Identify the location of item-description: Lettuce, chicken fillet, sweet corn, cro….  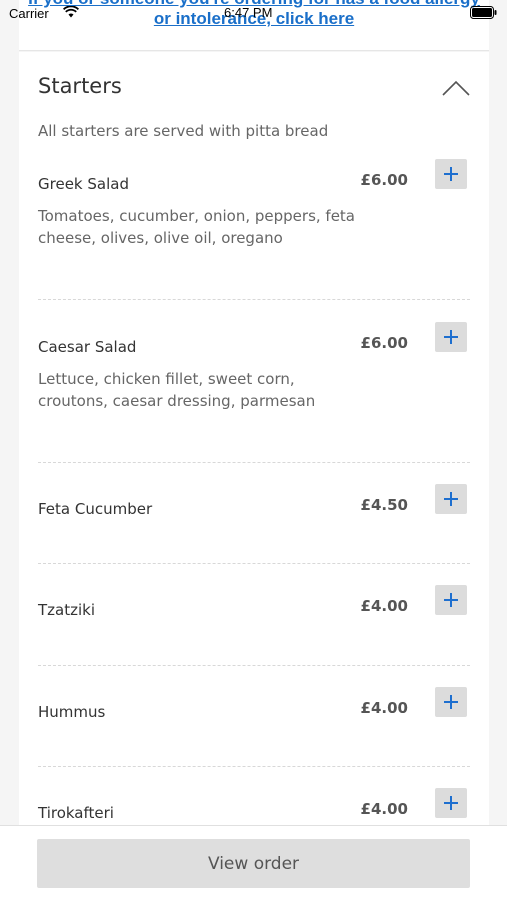
(177, 390).